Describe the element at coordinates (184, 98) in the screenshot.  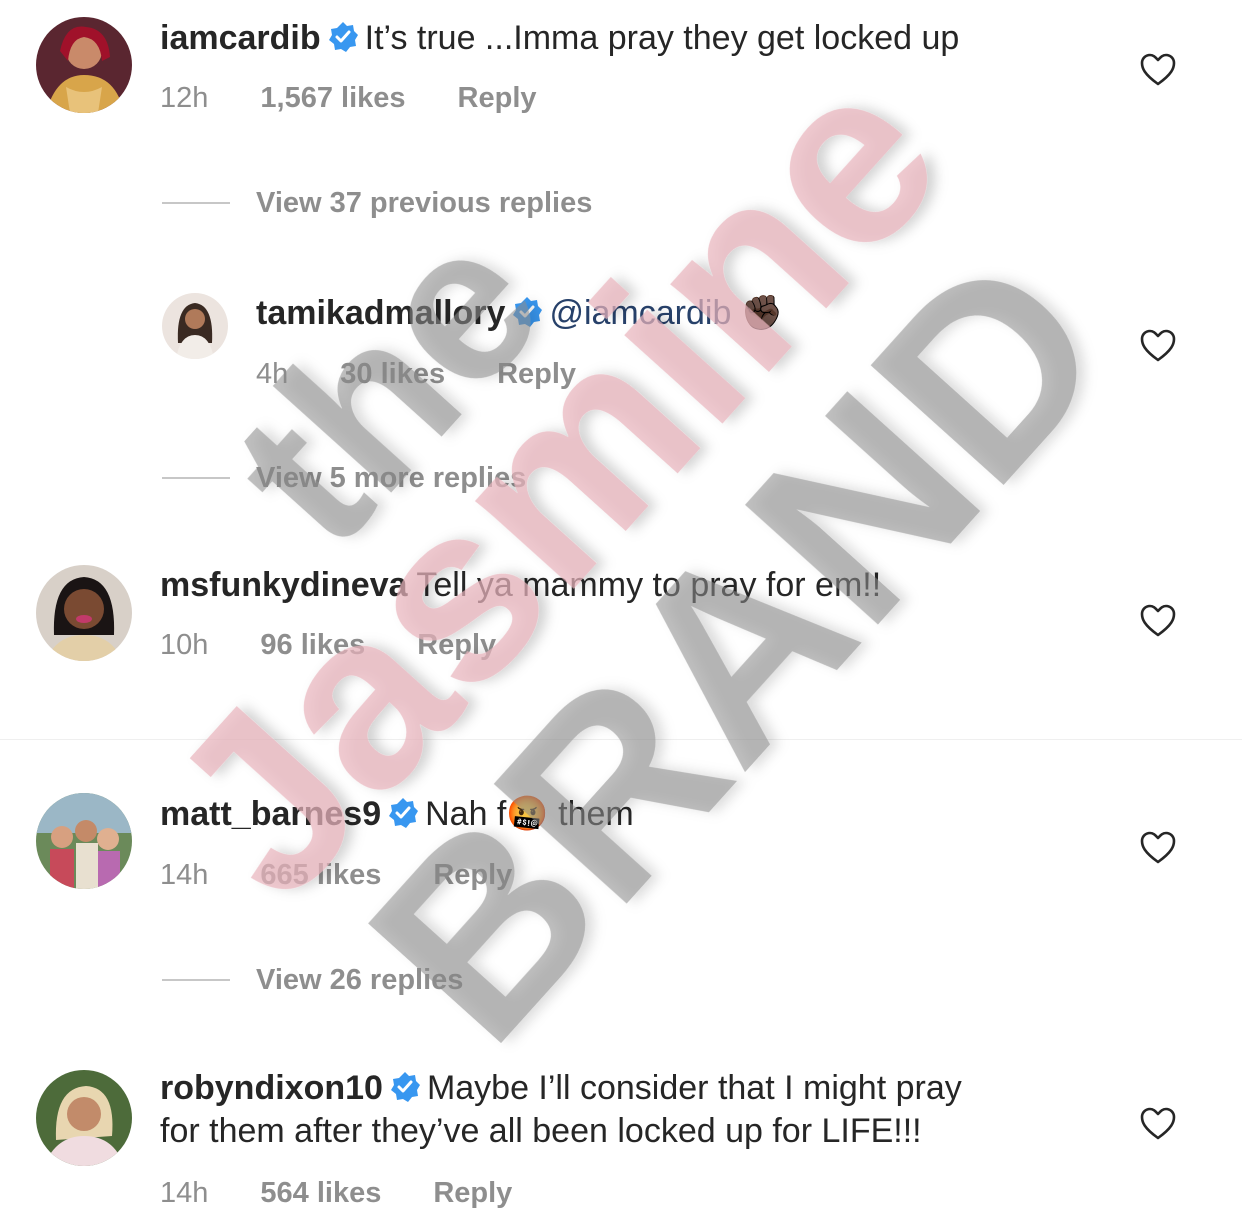
I see `comment-time: 12h` at that location.